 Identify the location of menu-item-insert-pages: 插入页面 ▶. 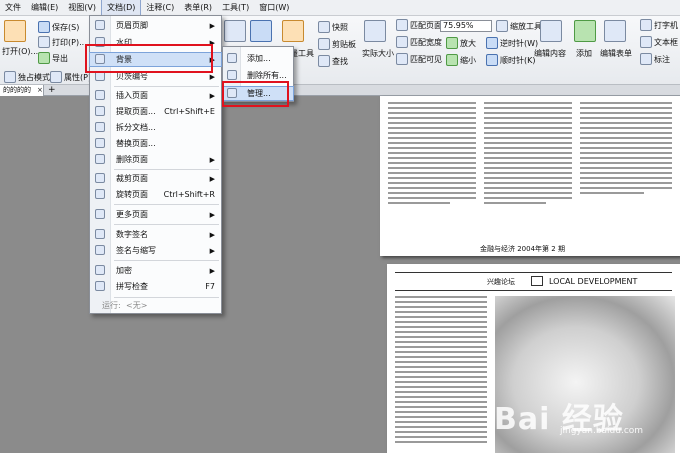
(155, 95).